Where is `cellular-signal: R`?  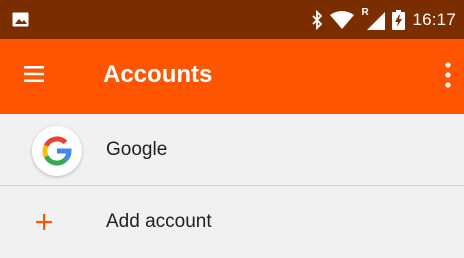 cellular-signal: R is located at coordinates (373, 18).